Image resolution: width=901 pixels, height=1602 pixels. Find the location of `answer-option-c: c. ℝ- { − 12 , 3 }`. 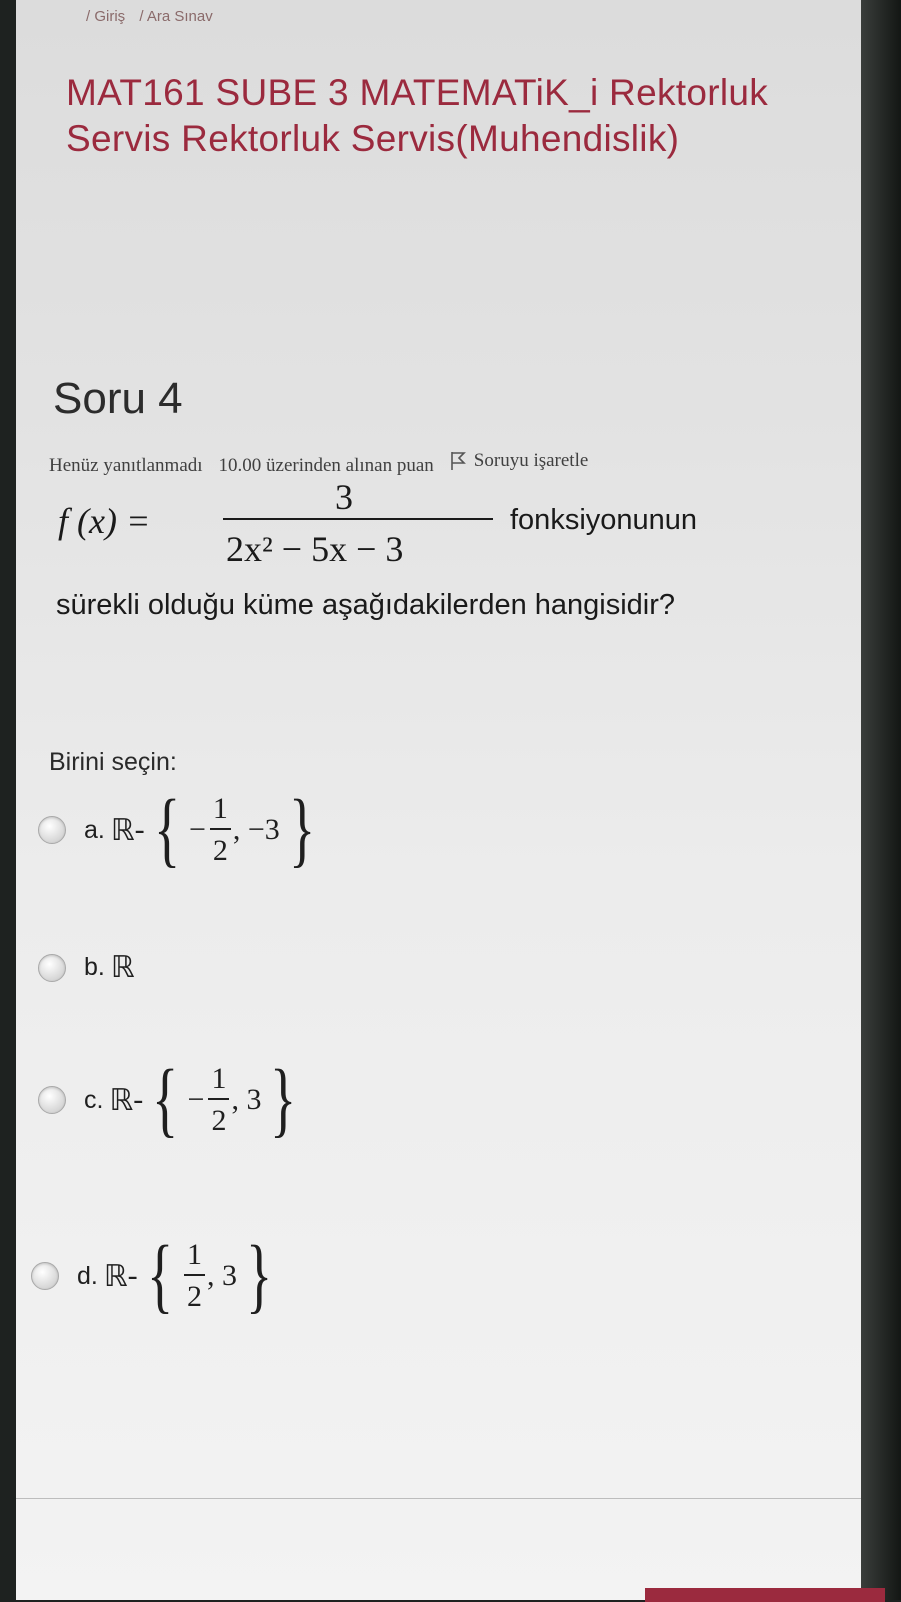

answer-option-c: c. ℝ- { − 12 , 3 } is located at coordinates (172, 1100).